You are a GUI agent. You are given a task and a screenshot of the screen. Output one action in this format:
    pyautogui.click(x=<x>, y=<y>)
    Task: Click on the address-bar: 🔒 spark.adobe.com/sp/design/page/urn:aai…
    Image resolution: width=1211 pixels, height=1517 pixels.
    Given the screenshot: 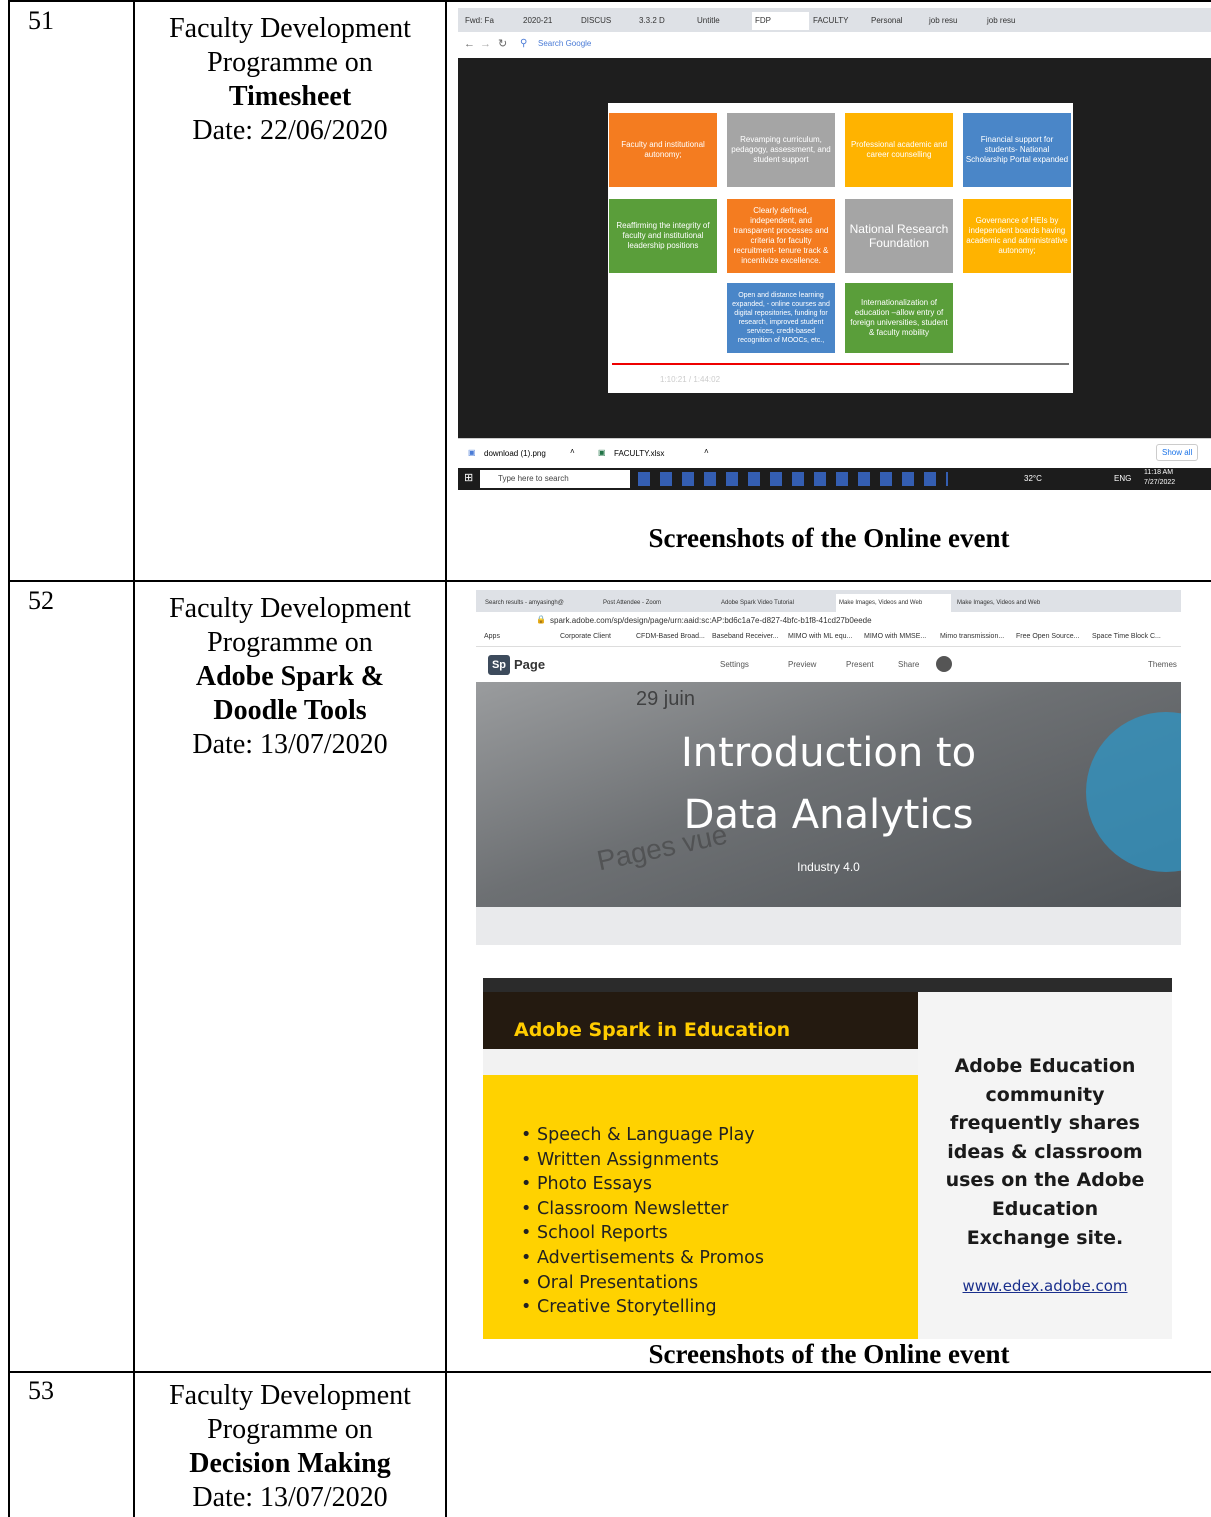 What is the action you would take?
    pyautogui.click(x=828, y=621)
    